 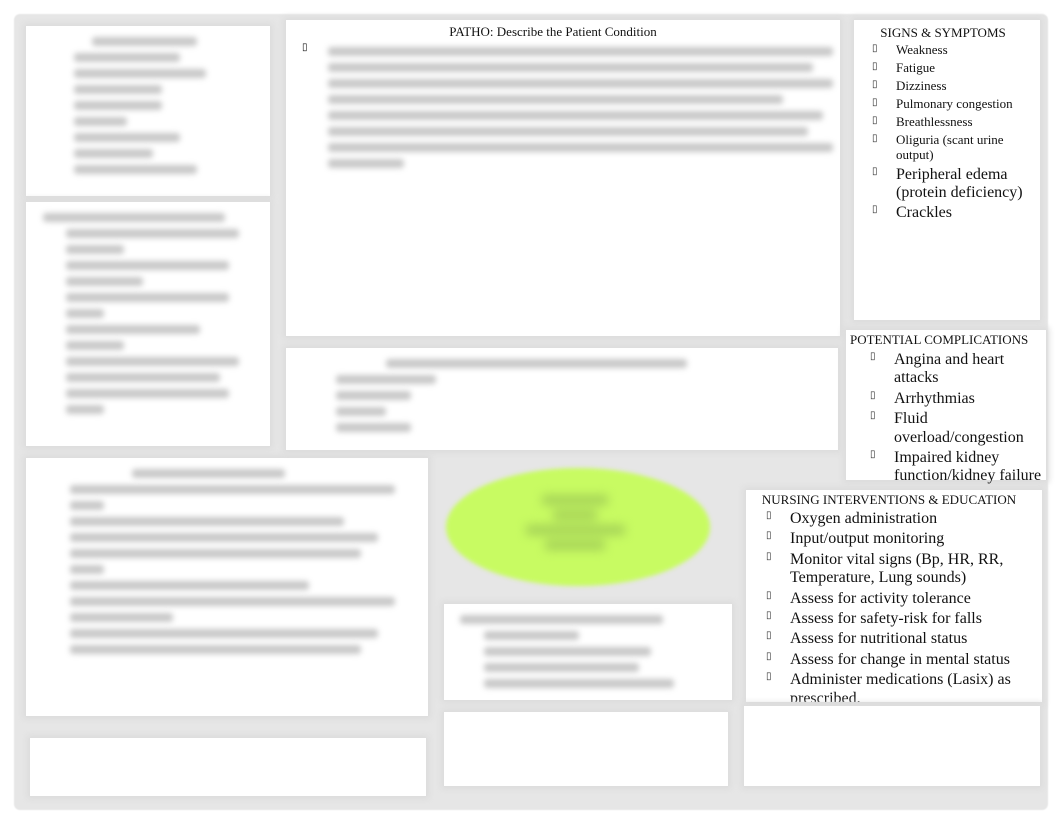 What do you see at coordinates (959, 183) in the screenshot?
I see `symptom-item-text: Peripheral edema (protein deficiency)` at bounding box center [959, 183].